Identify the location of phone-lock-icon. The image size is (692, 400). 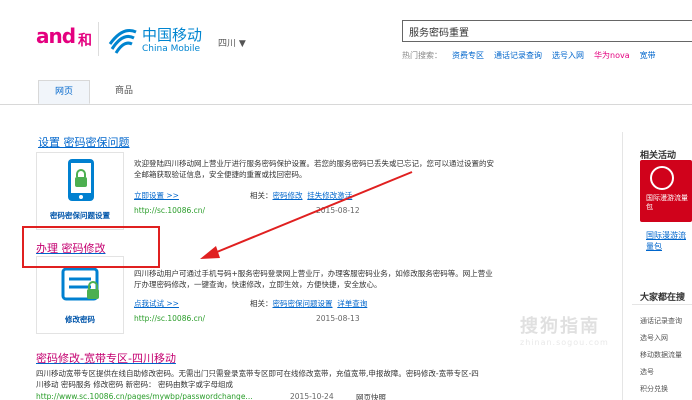
(81, 180).